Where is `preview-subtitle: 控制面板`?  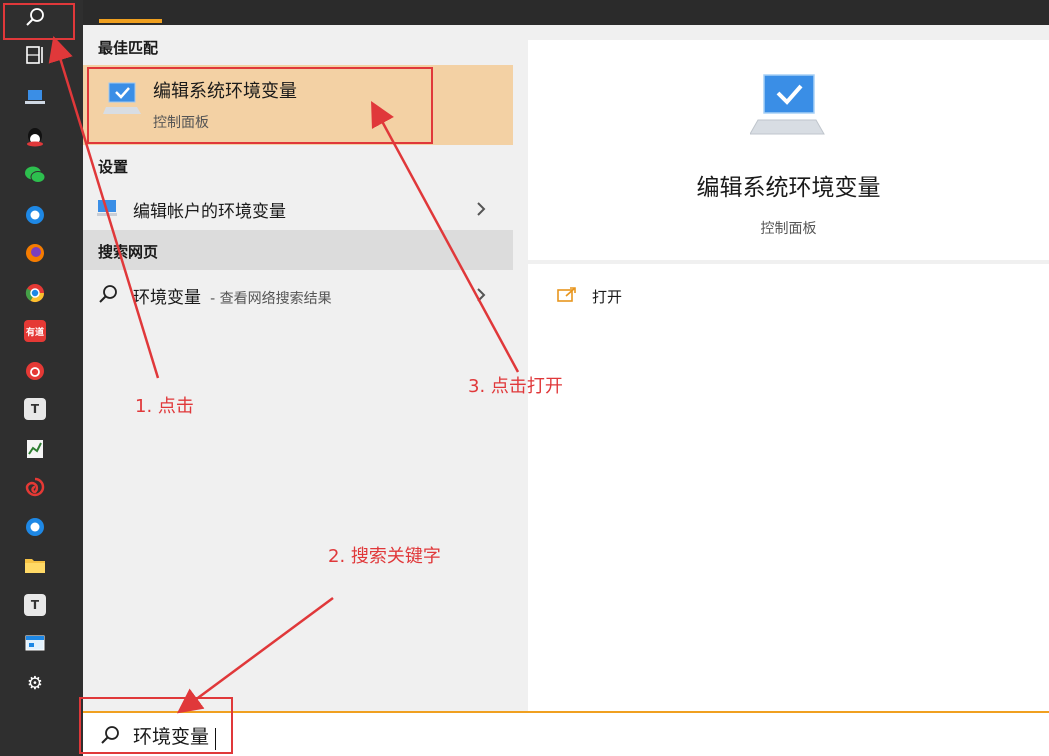
preview-subtitle: 控制面板 is located at coordinates (788, 229).